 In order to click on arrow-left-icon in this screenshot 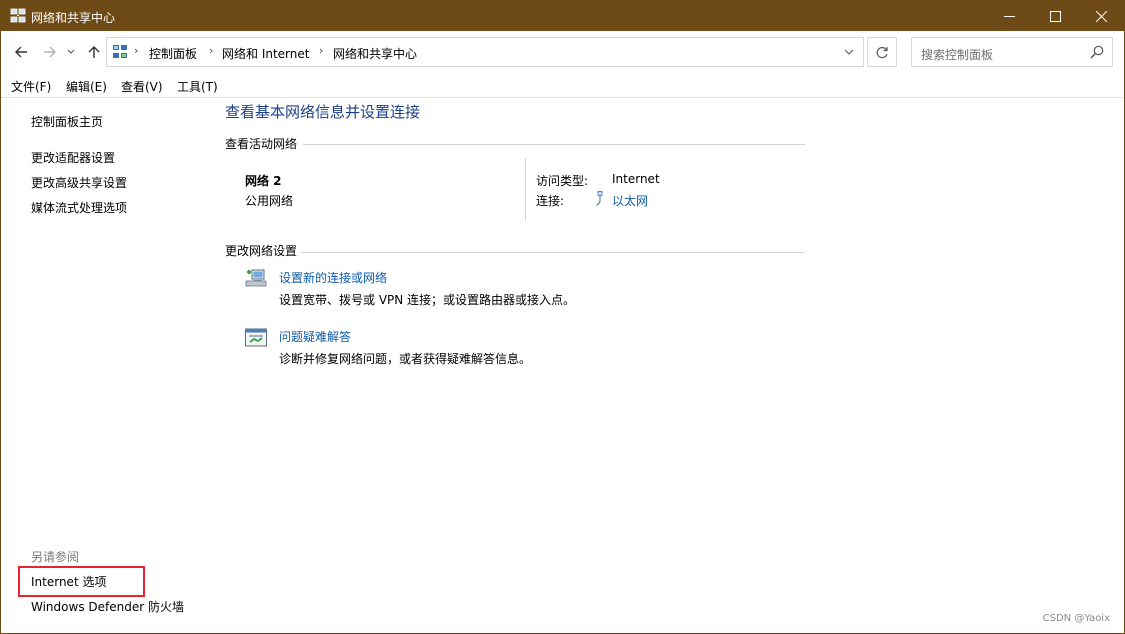, I will do `click(21, 52)`.